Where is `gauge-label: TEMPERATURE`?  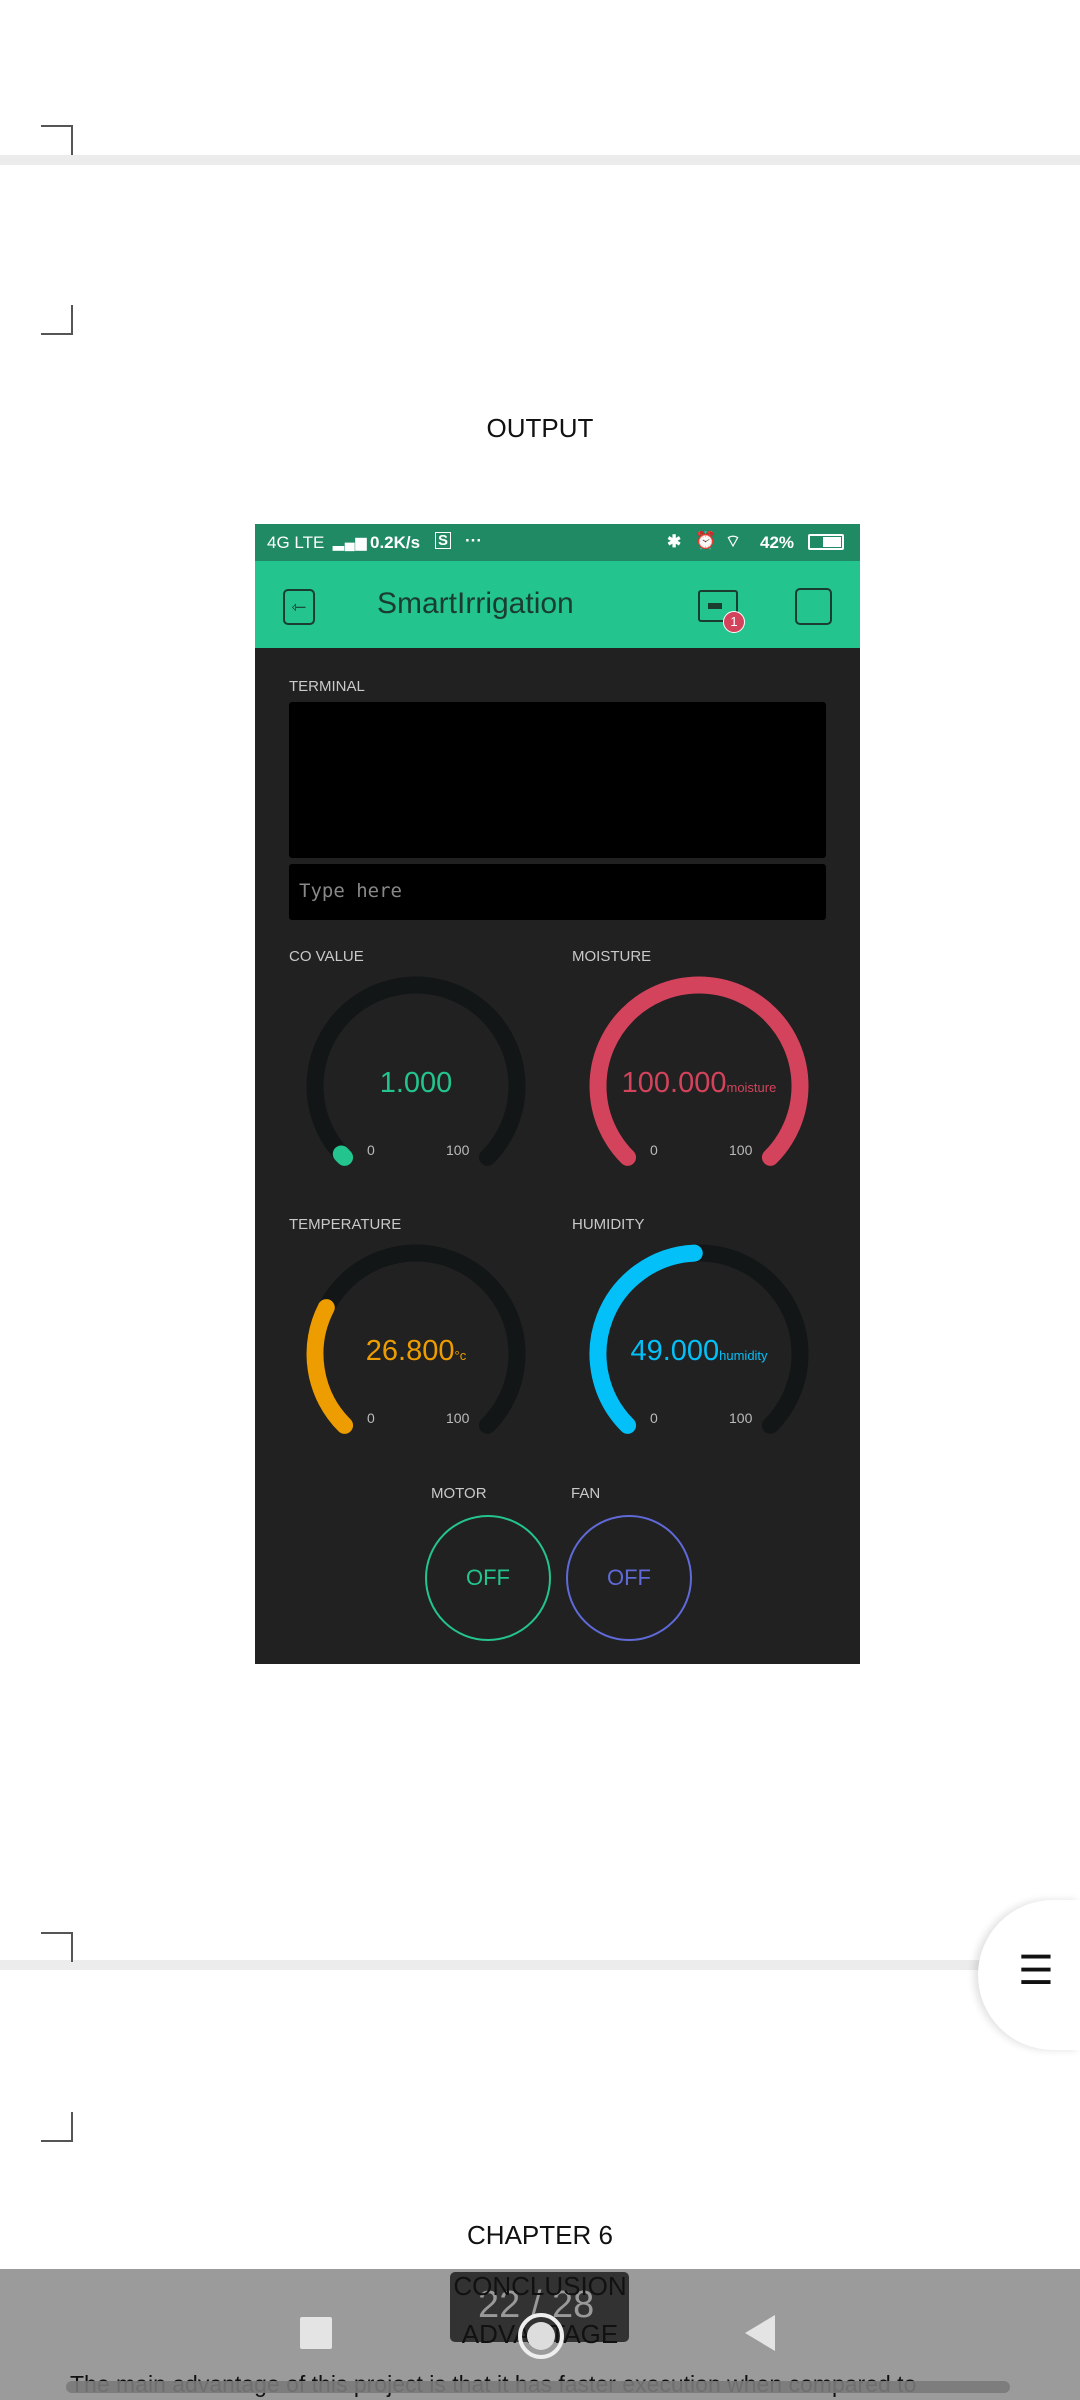
gauge-label: TEMPERATURE is located at coordinates (345, 1224).